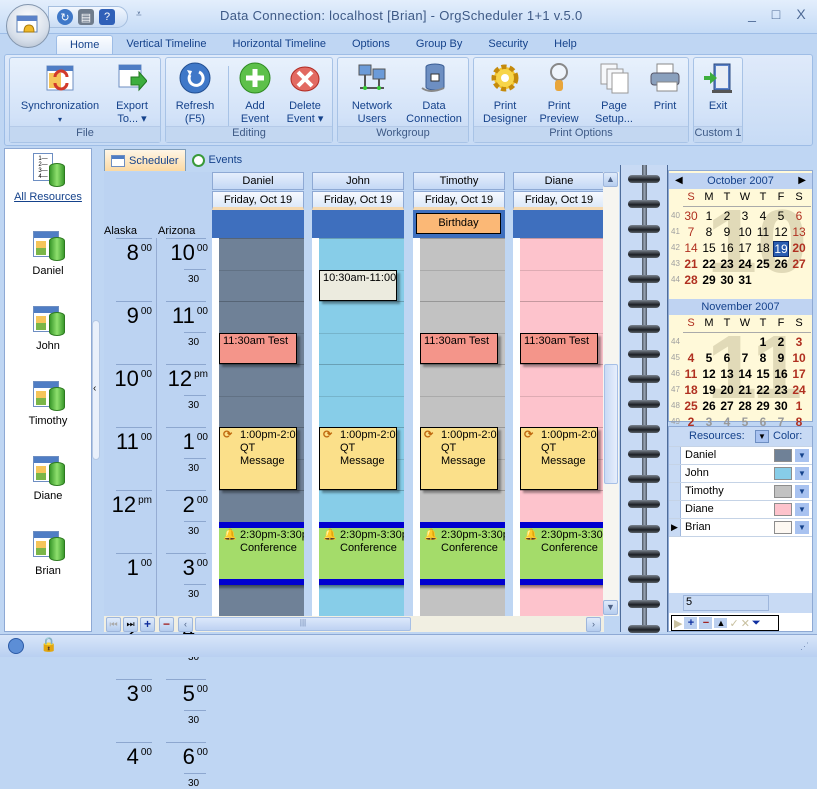 This screenshot has width=817, height=789. I want to click on first-button: ⏮, so click(113, 624).